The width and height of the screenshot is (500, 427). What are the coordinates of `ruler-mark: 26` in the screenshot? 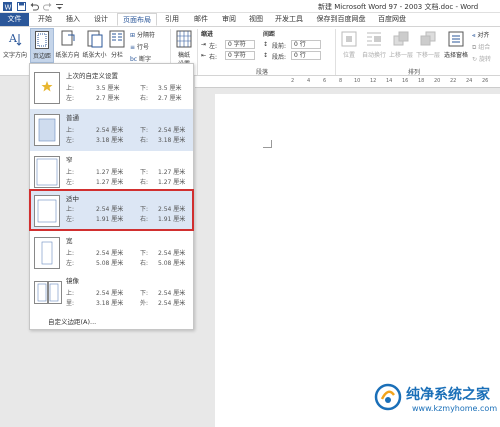 It's located at (485, 81).